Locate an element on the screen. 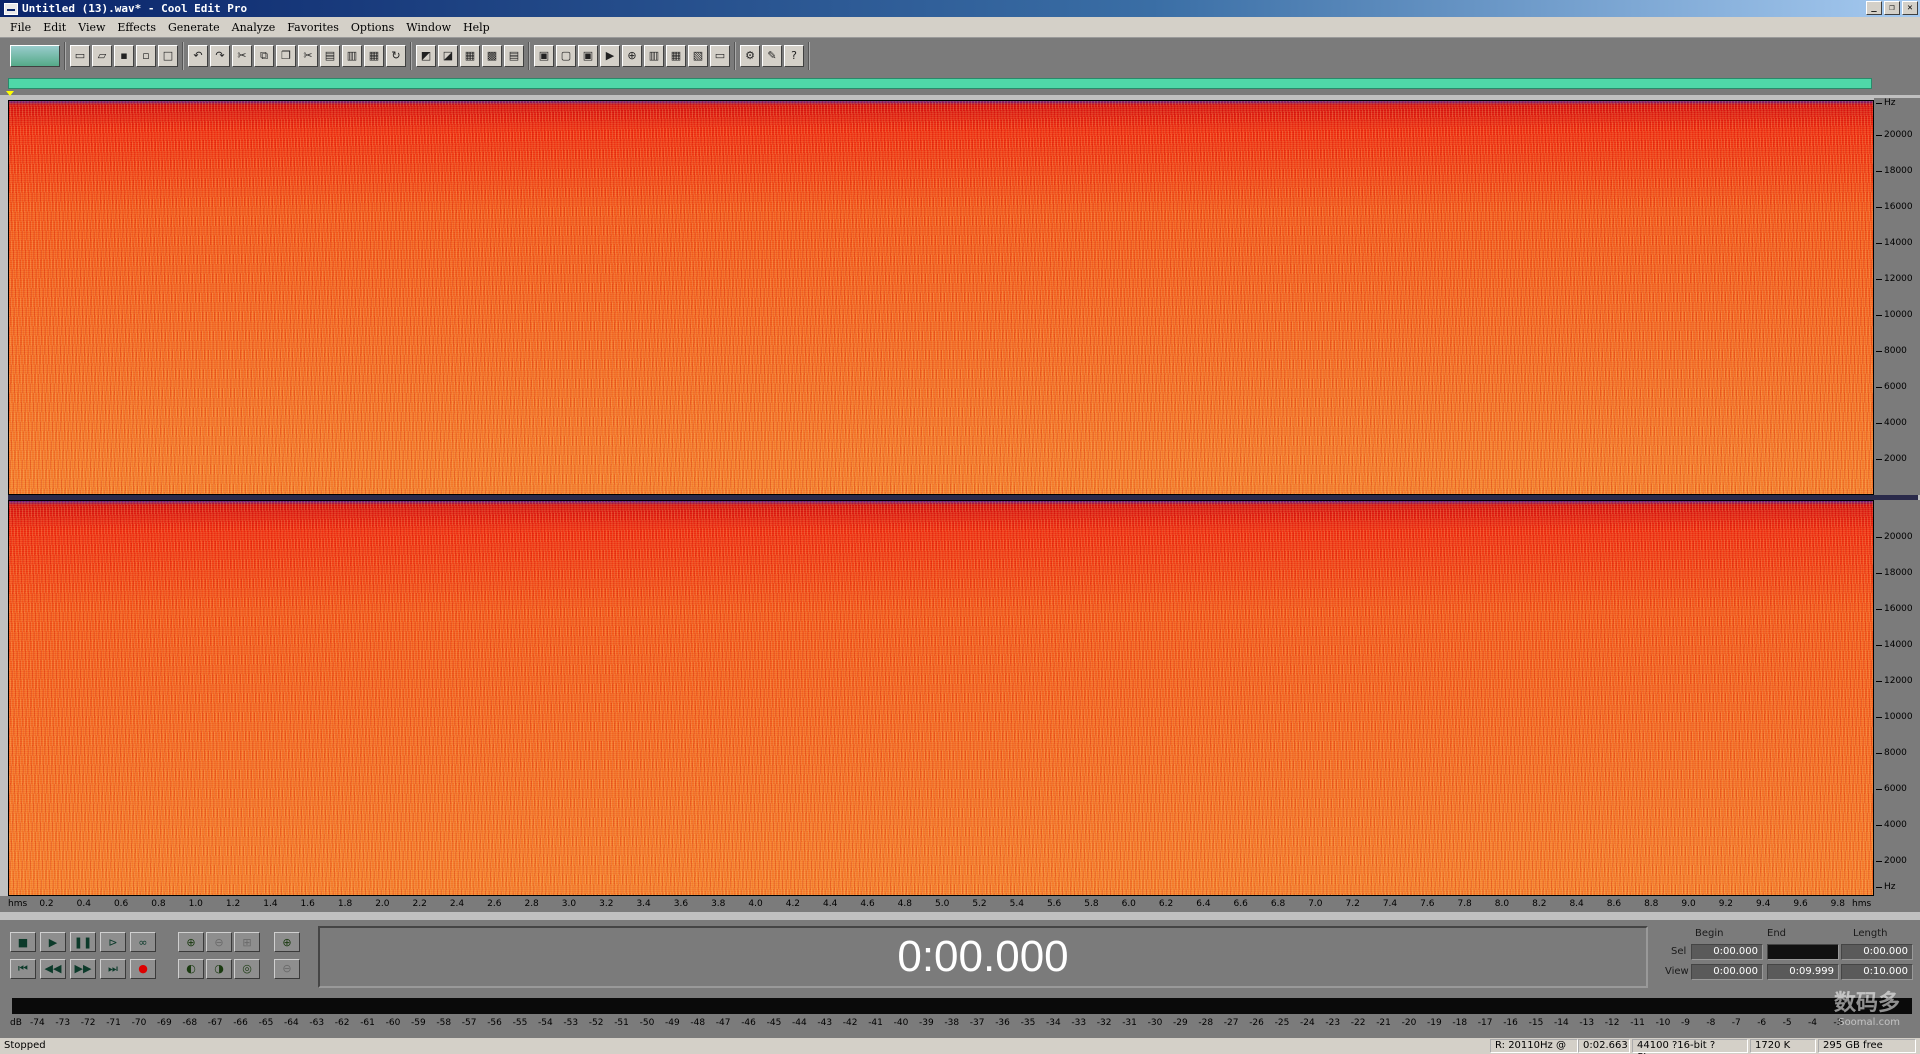  play-loop-icon: ▶ is located at coordinates (610, 55).